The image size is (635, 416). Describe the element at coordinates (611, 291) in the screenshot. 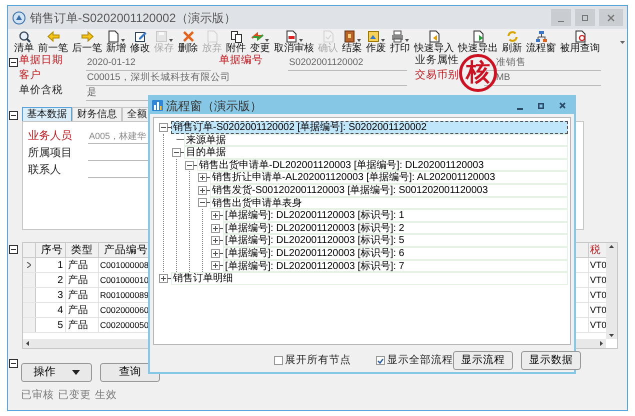

I see `vertical-scrollbar` at that location.